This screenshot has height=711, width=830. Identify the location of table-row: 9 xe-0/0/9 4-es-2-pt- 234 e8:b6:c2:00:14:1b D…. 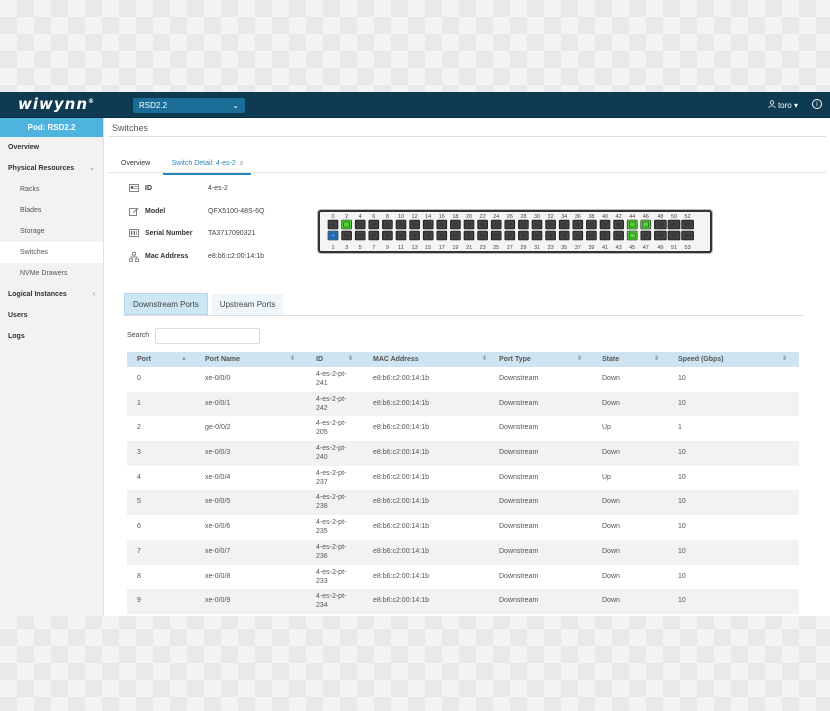
(463, 601).